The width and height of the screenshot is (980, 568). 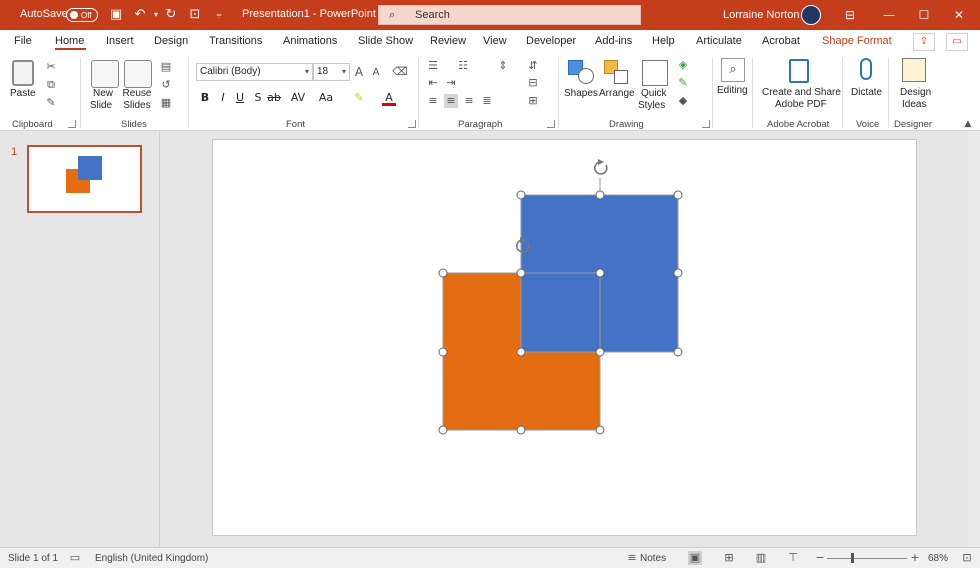 I want to click on vertical-scrollbar, so click(x=974, y=339).